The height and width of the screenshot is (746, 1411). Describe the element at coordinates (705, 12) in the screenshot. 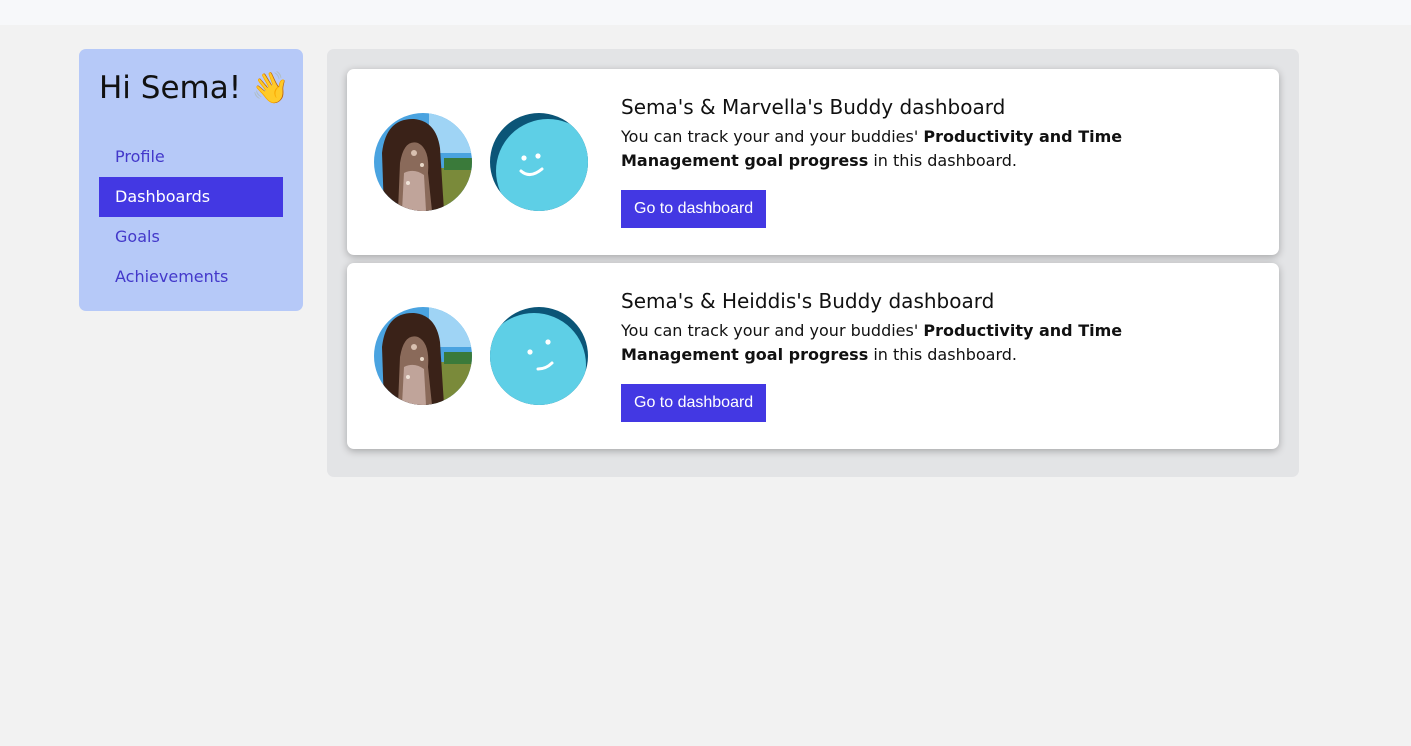

I see `top-bar` at that location.